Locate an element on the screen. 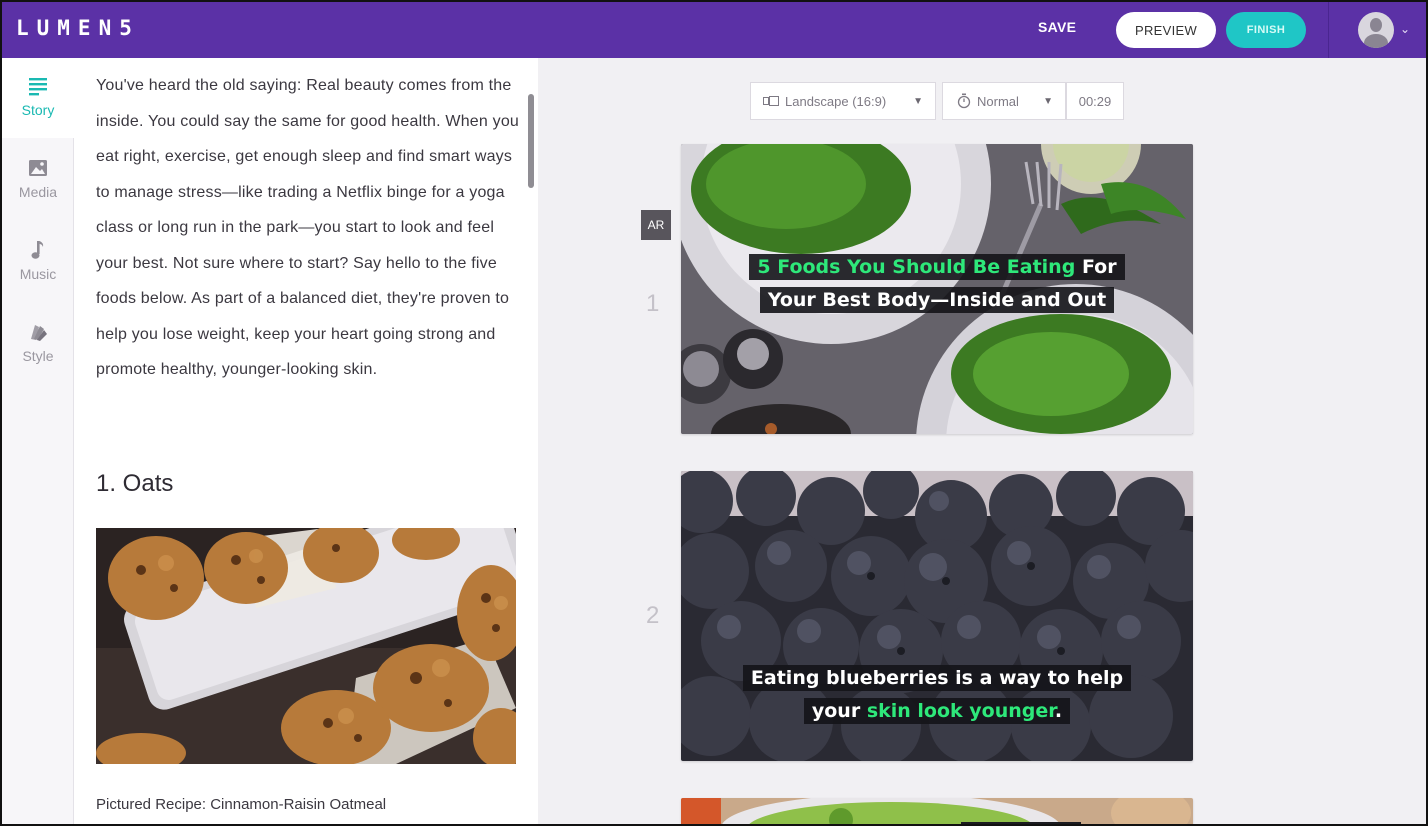  caption-highlight: 5 Foods You Should Be Eating is located at coordinates (916, 267).